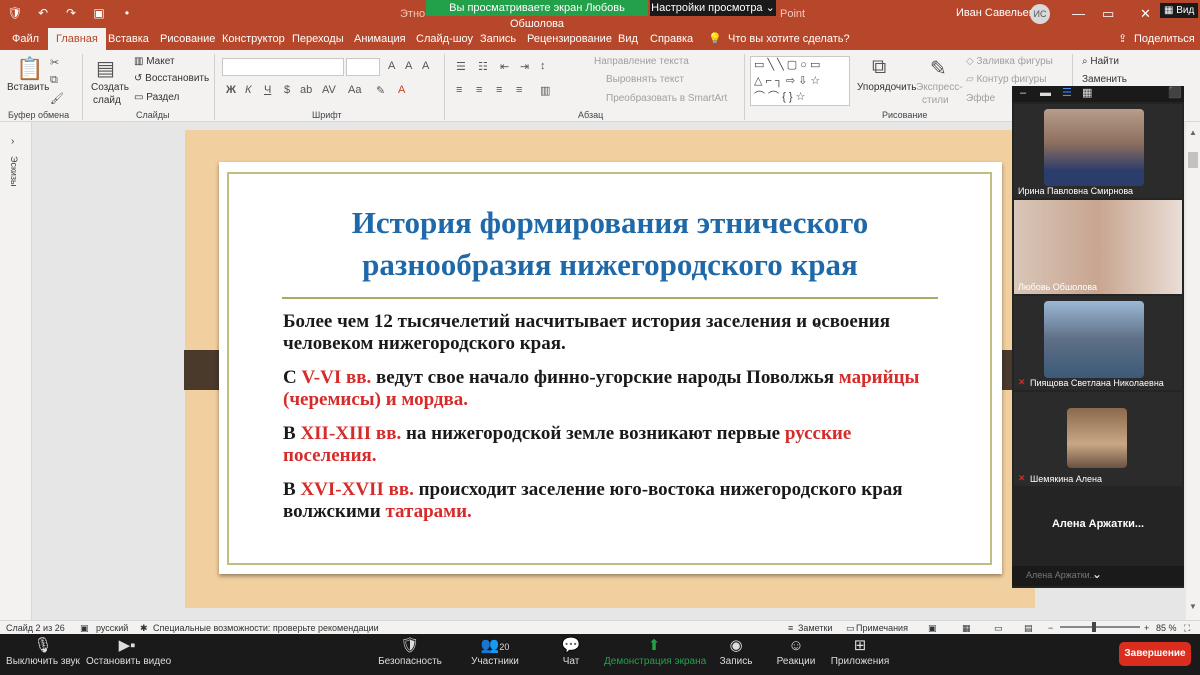  Describe the element at coordinates (354, 90) in the screenshot. I see `case-icon: Aa` at that location.